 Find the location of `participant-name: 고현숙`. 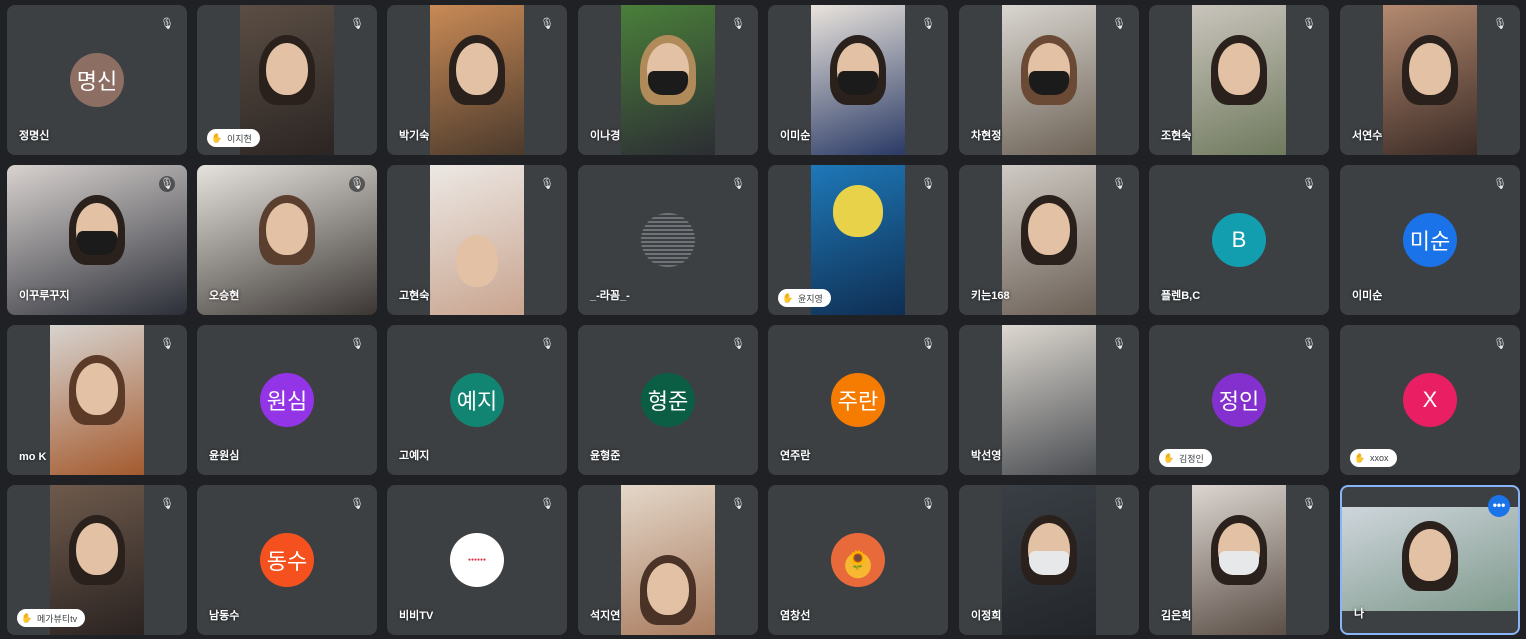

participant-name: 고현숙 is located at coordinates (414, 296).